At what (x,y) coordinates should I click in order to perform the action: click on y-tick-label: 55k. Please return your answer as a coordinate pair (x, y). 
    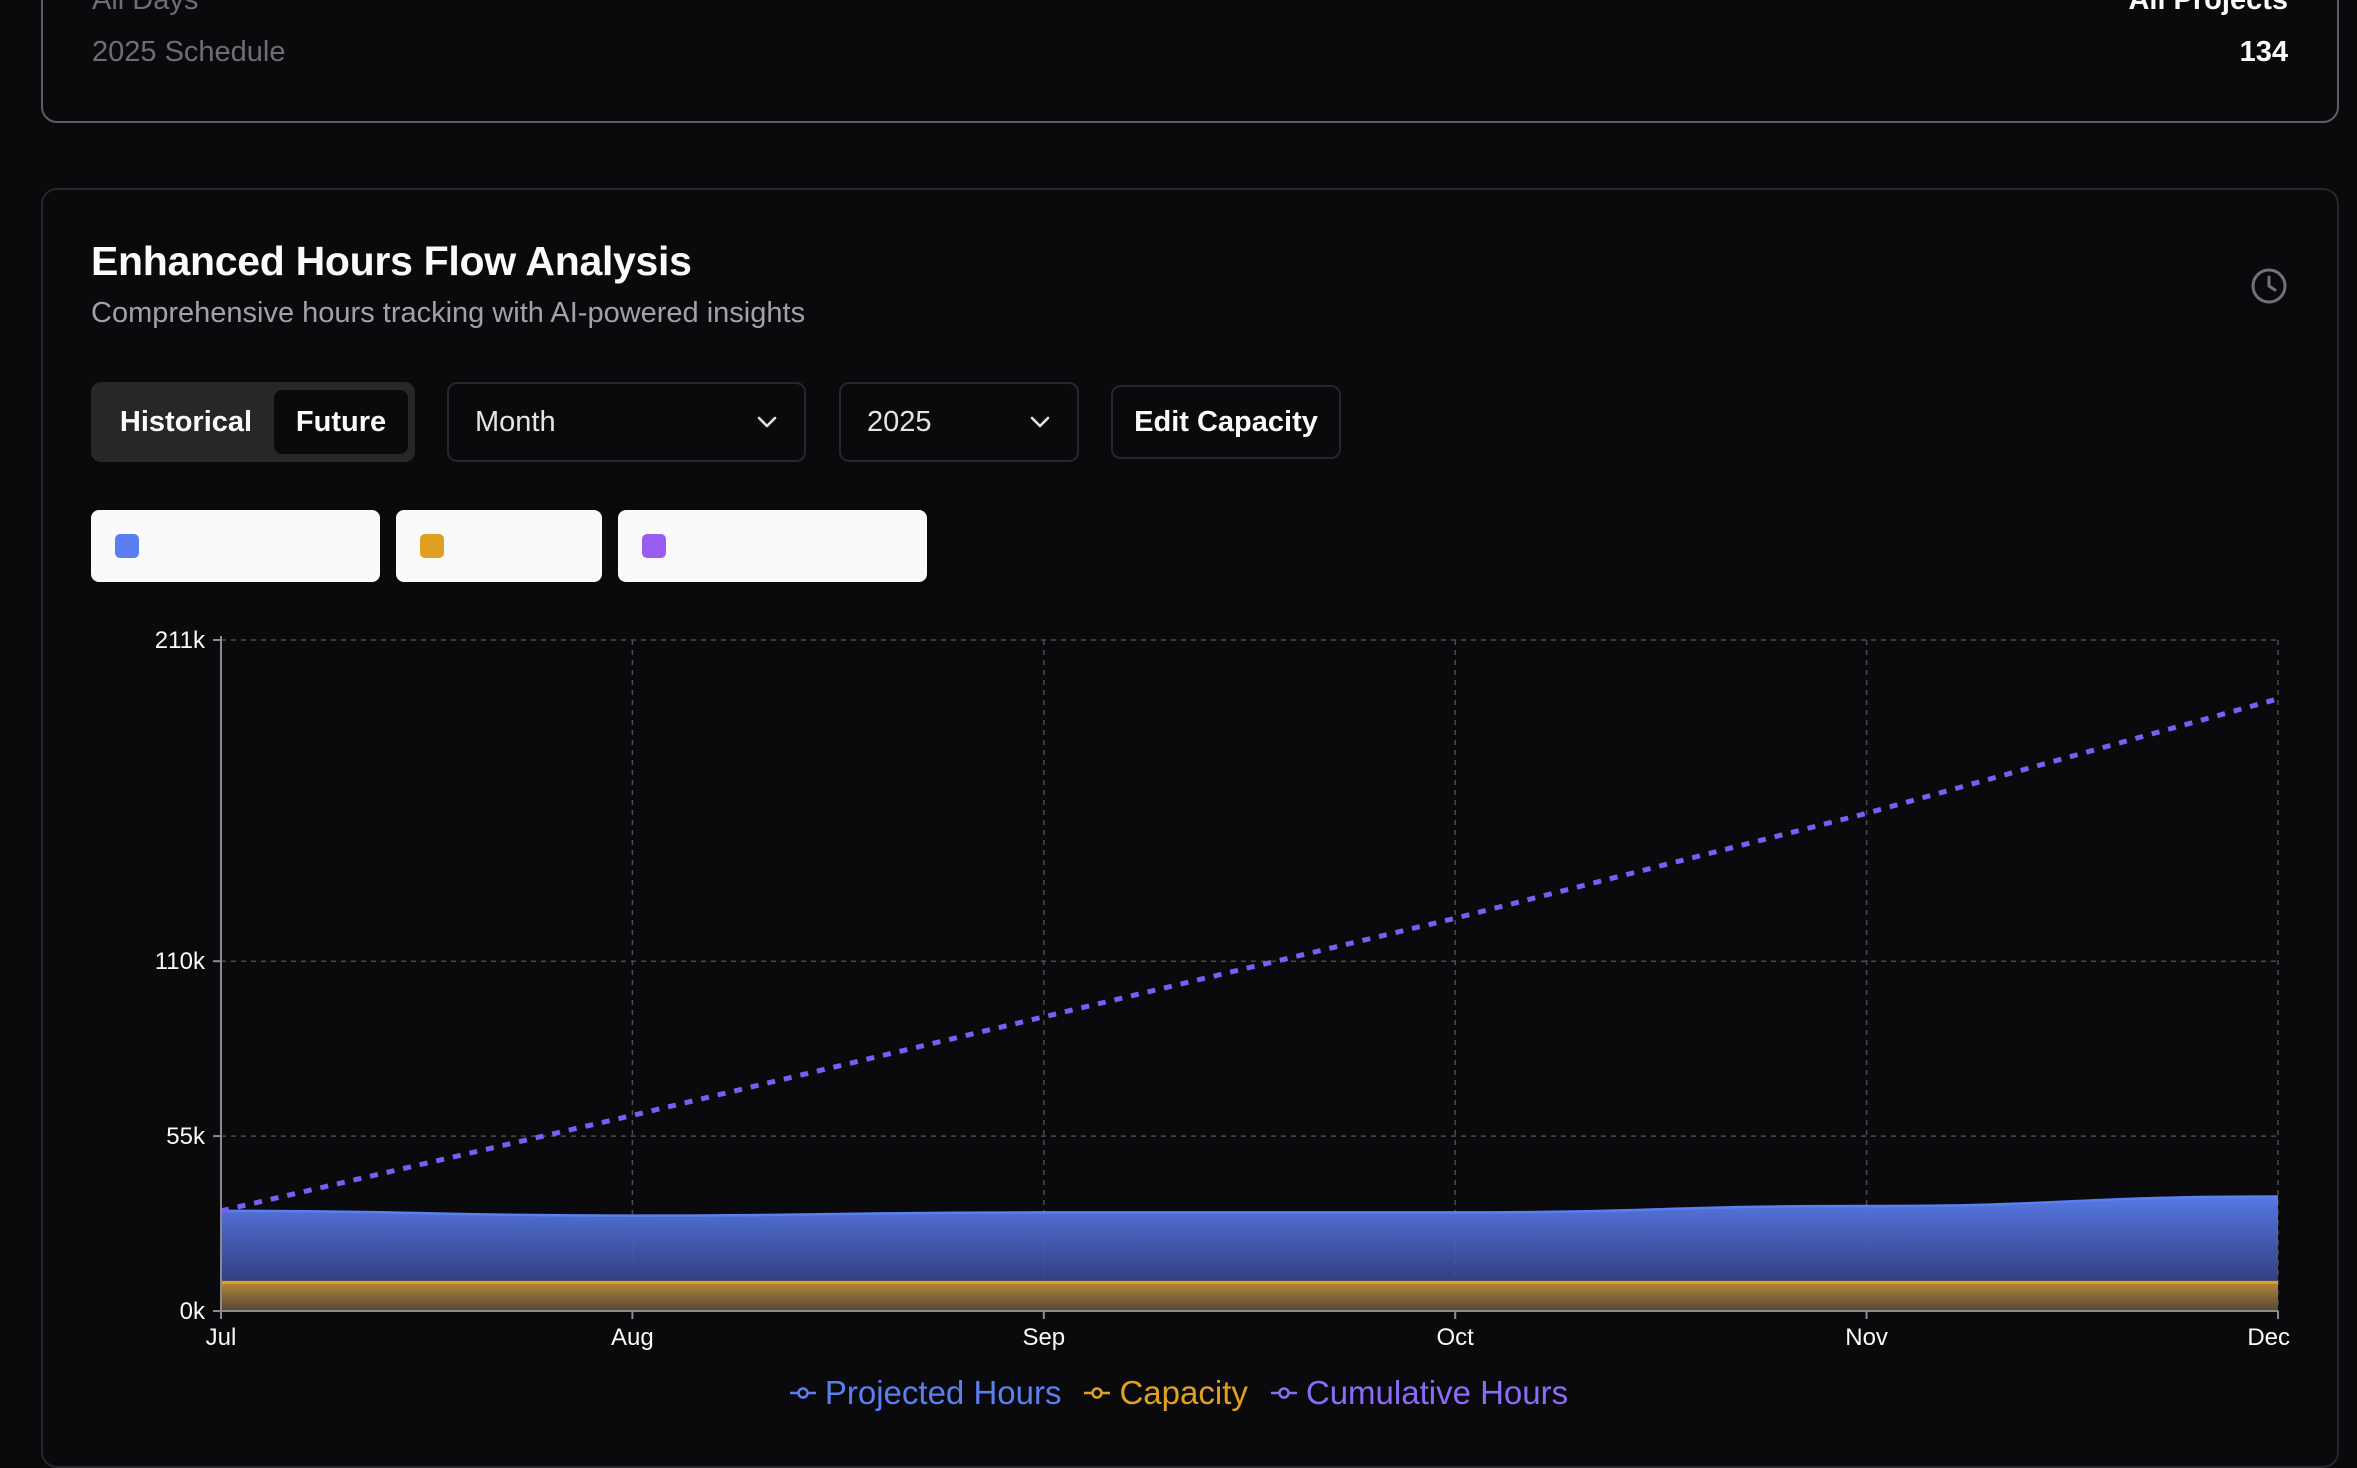
    Looking at the image, I should click on (186, 1136).